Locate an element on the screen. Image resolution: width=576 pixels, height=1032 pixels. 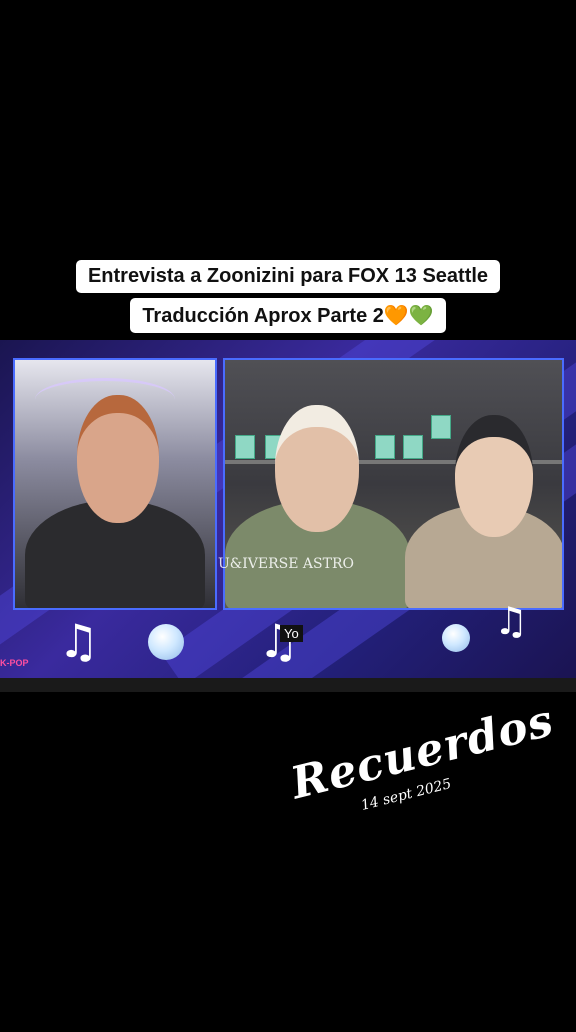
guest-right-head is located at coordinates (494, 476).